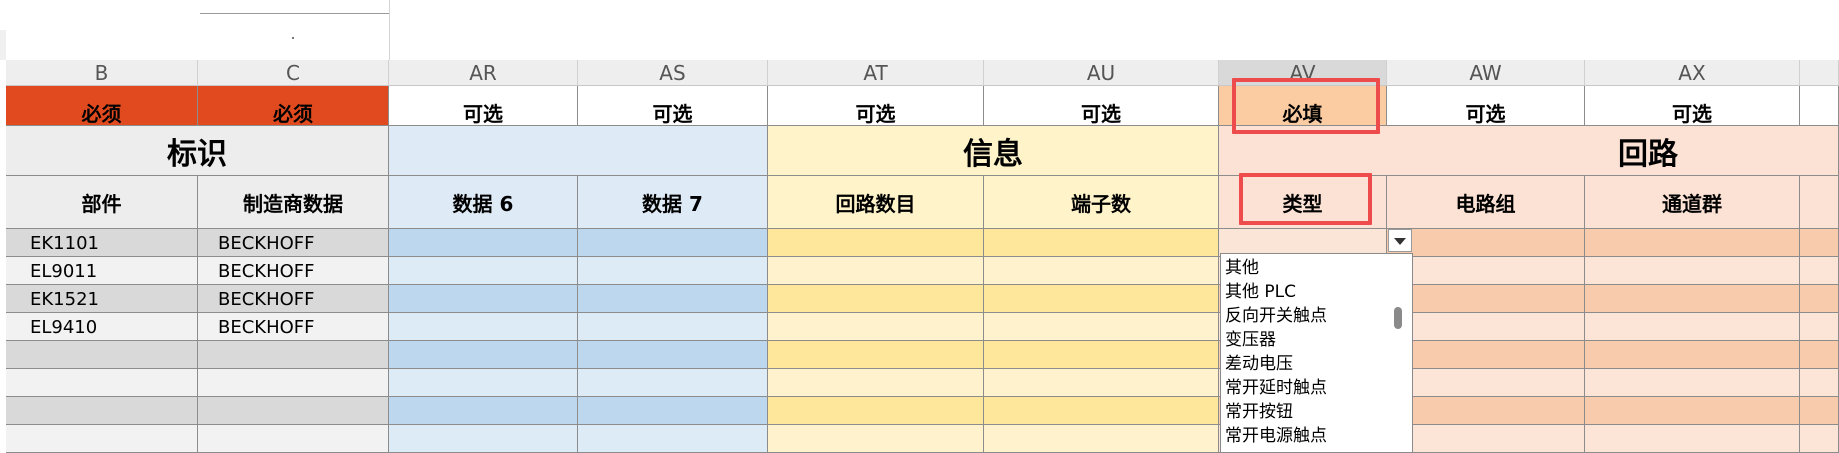 The width and height of the screenshot is (1839, 453). Describe the element at coordinates (293, 202) in the screenshot. I see `field-header-c: 制造商数据` at that location.